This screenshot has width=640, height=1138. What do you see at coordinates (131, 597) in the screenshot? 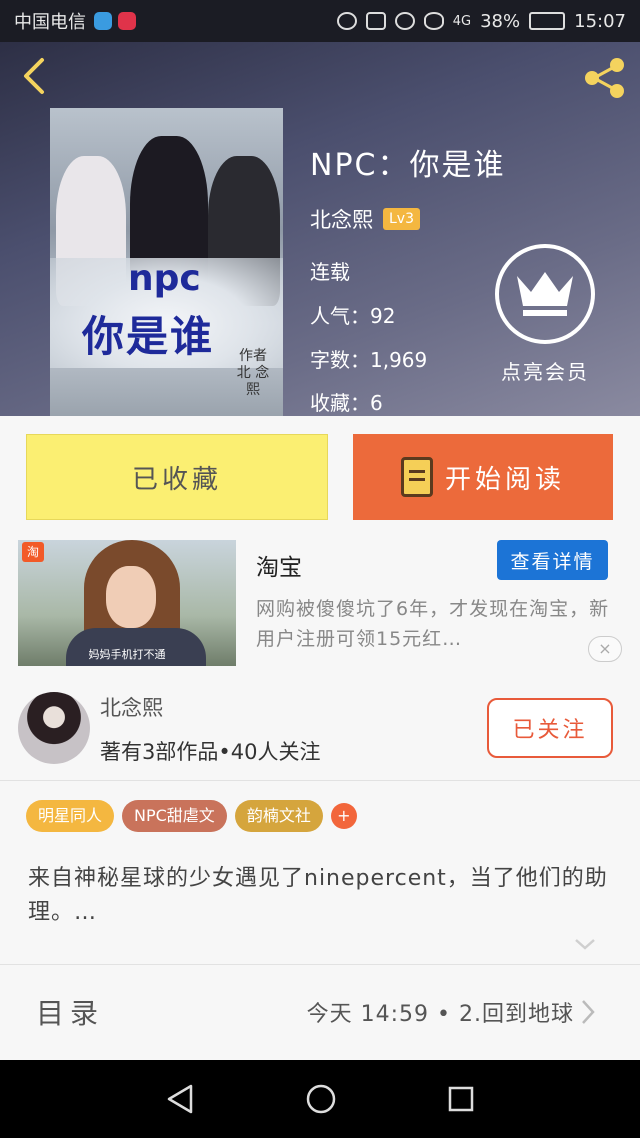
I see `ad-photo-face` at bounding box center [131, 597].